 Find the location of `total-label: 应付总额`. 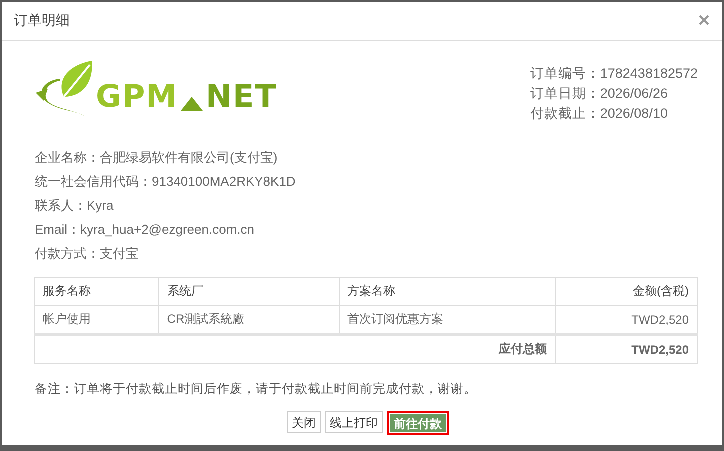

total-label: 应付总额 is located at coordinates (295, 349).